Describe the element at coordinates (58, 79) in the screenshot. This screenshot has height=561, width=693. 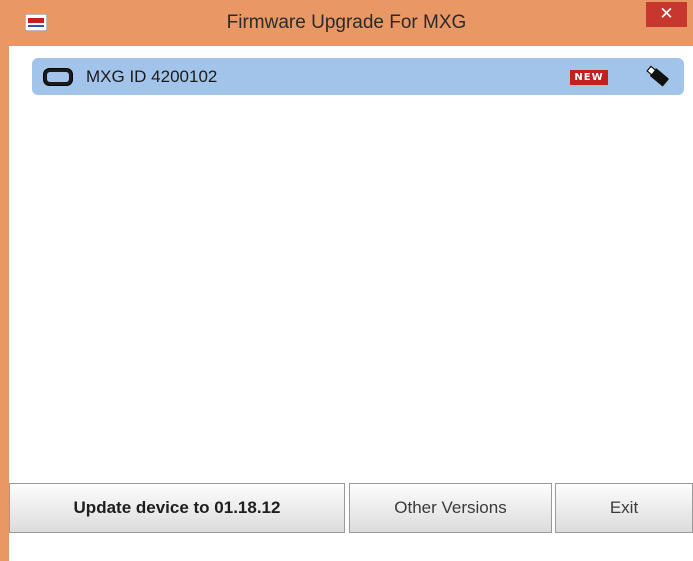
I see `device-icon` at that location.